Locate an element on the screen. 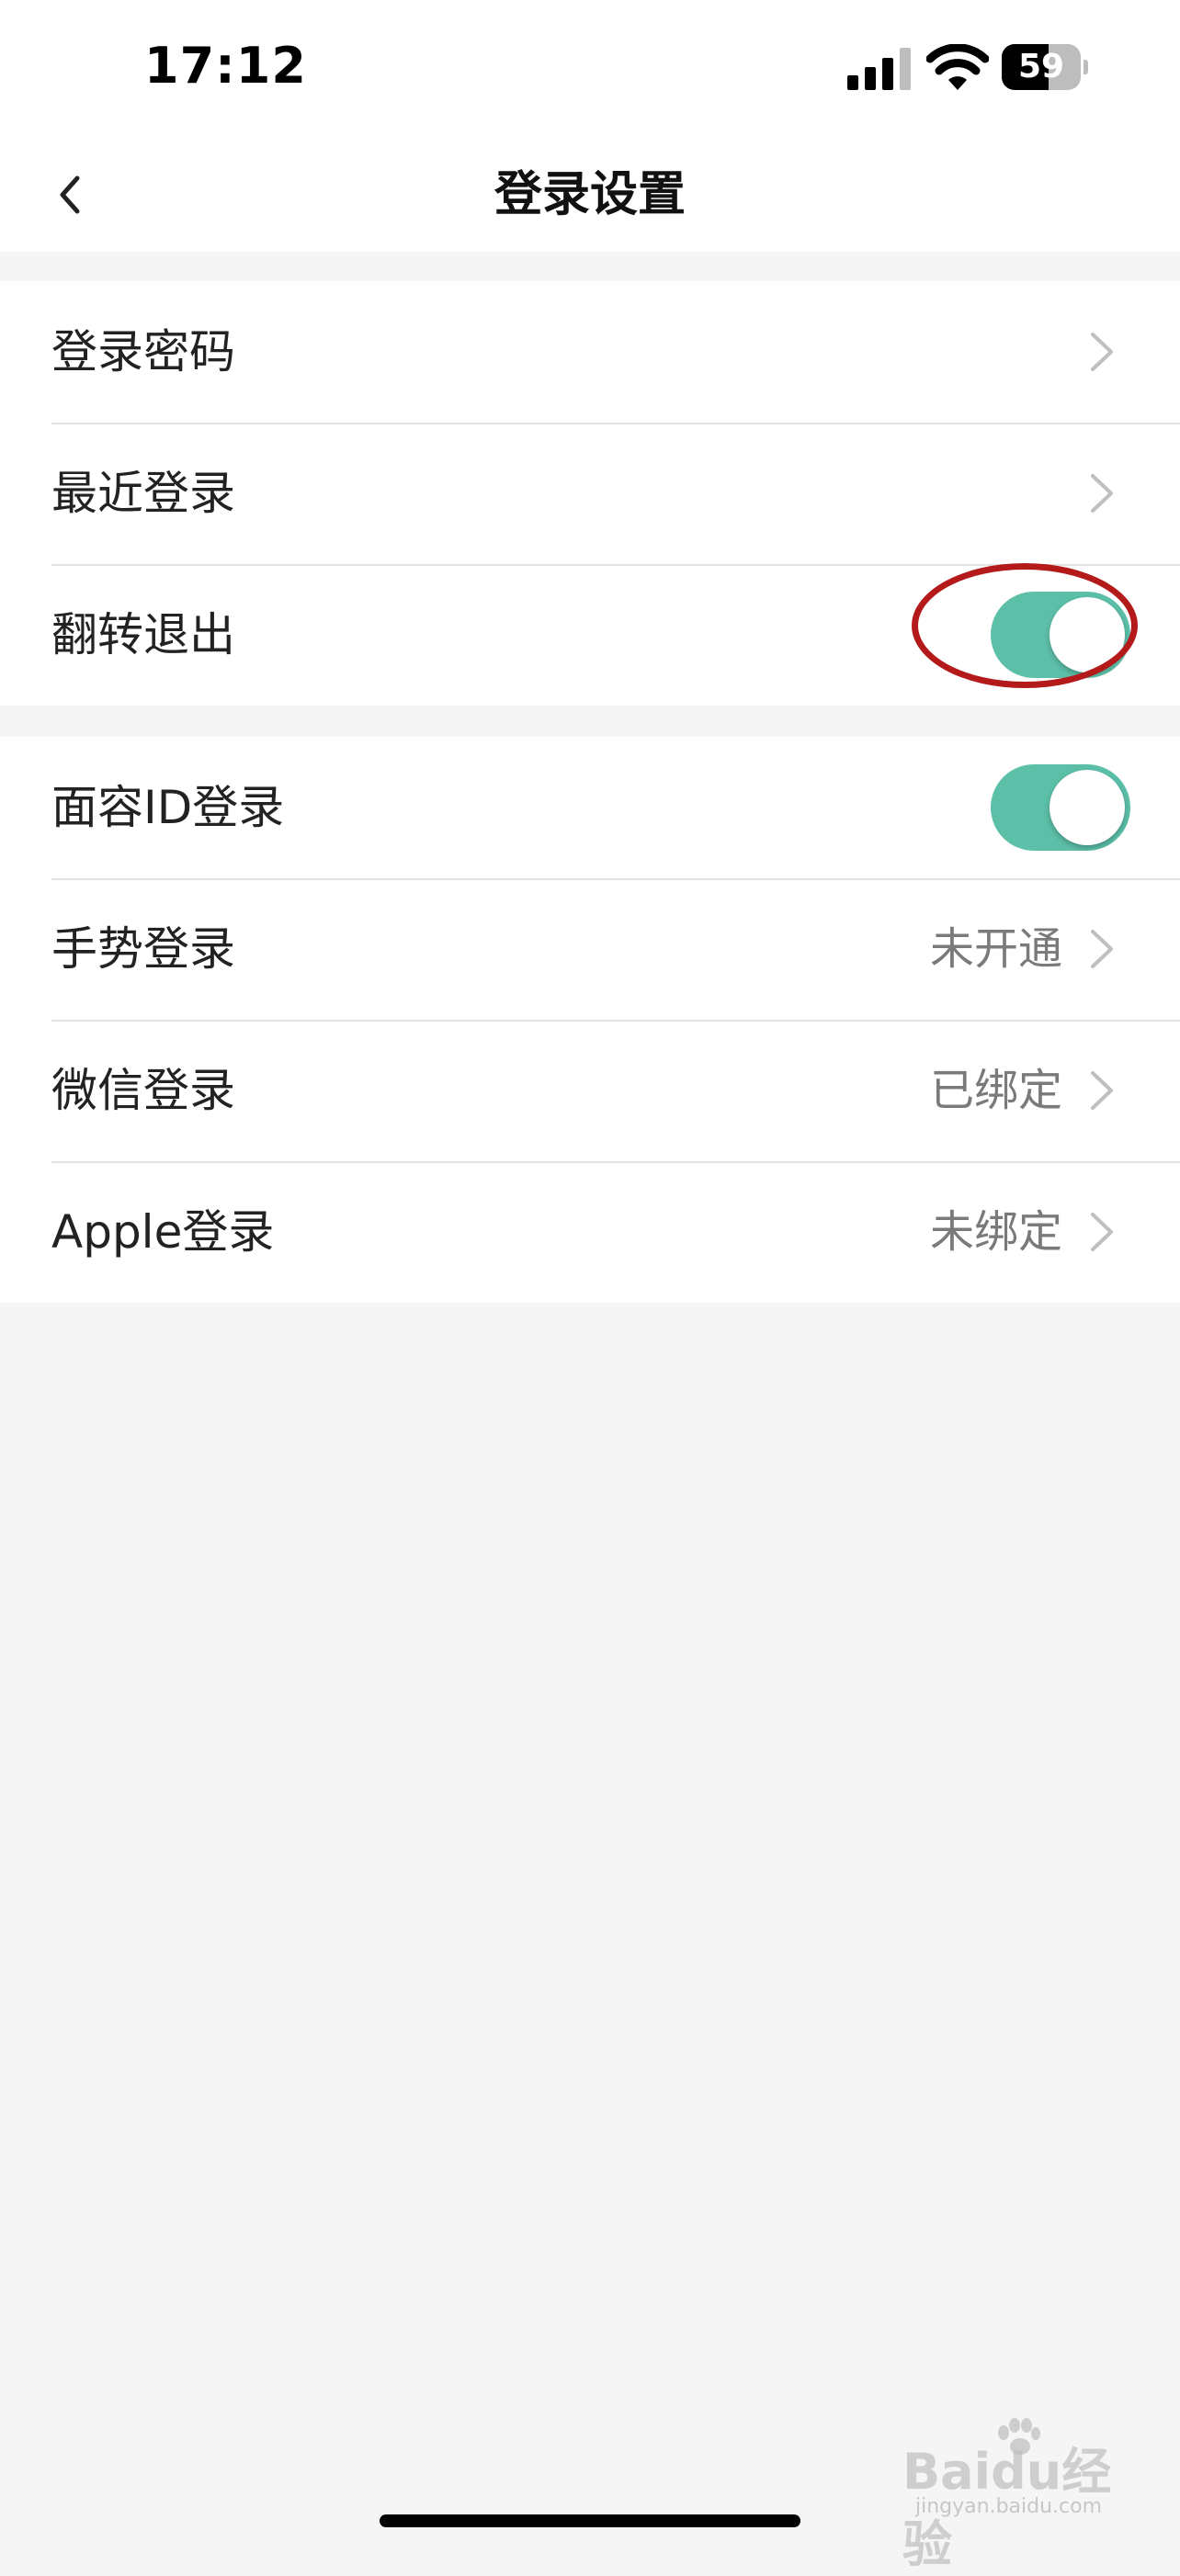 The height and width of the screenshot is (2576, 1180). row-label: 登录密码 is located at coordinates (143, 351).